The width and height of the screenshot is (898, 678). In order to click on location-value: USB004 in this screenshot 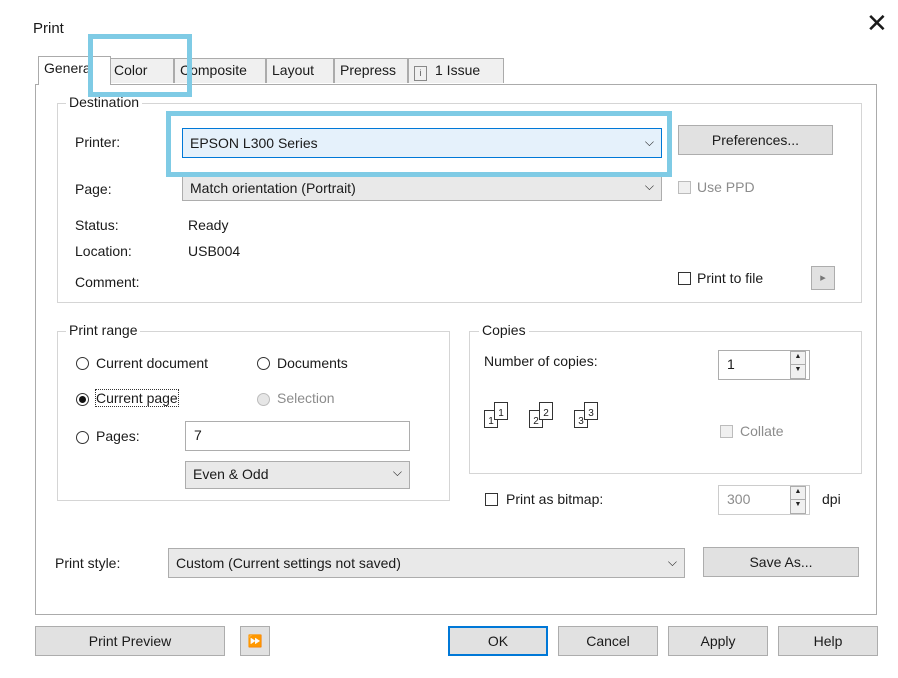, I will do `click(214, 251)`.